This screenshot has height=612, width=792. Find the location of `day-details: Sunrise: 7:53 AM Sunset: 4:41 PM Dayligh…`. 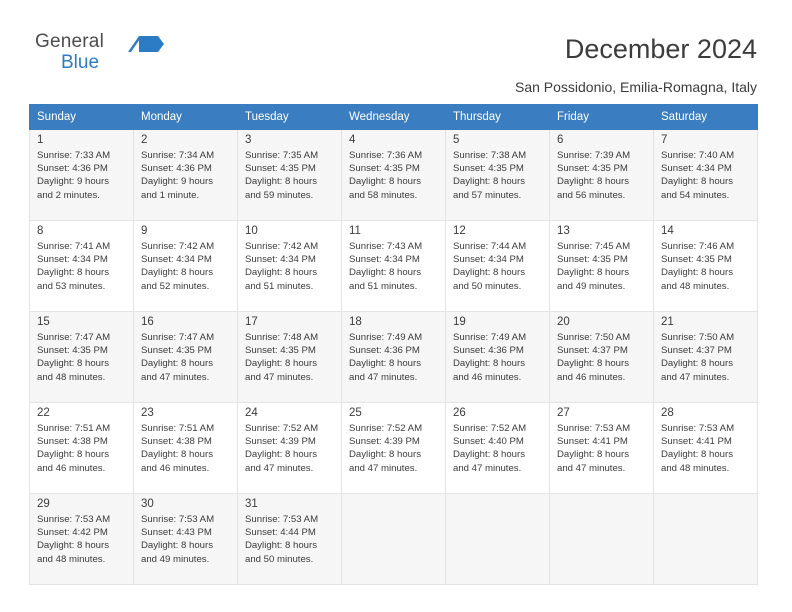

day-details: Sunrise: 7:53 AM Sunset: 4:41 PM Dayligh… is located at coordinates (601, 448).